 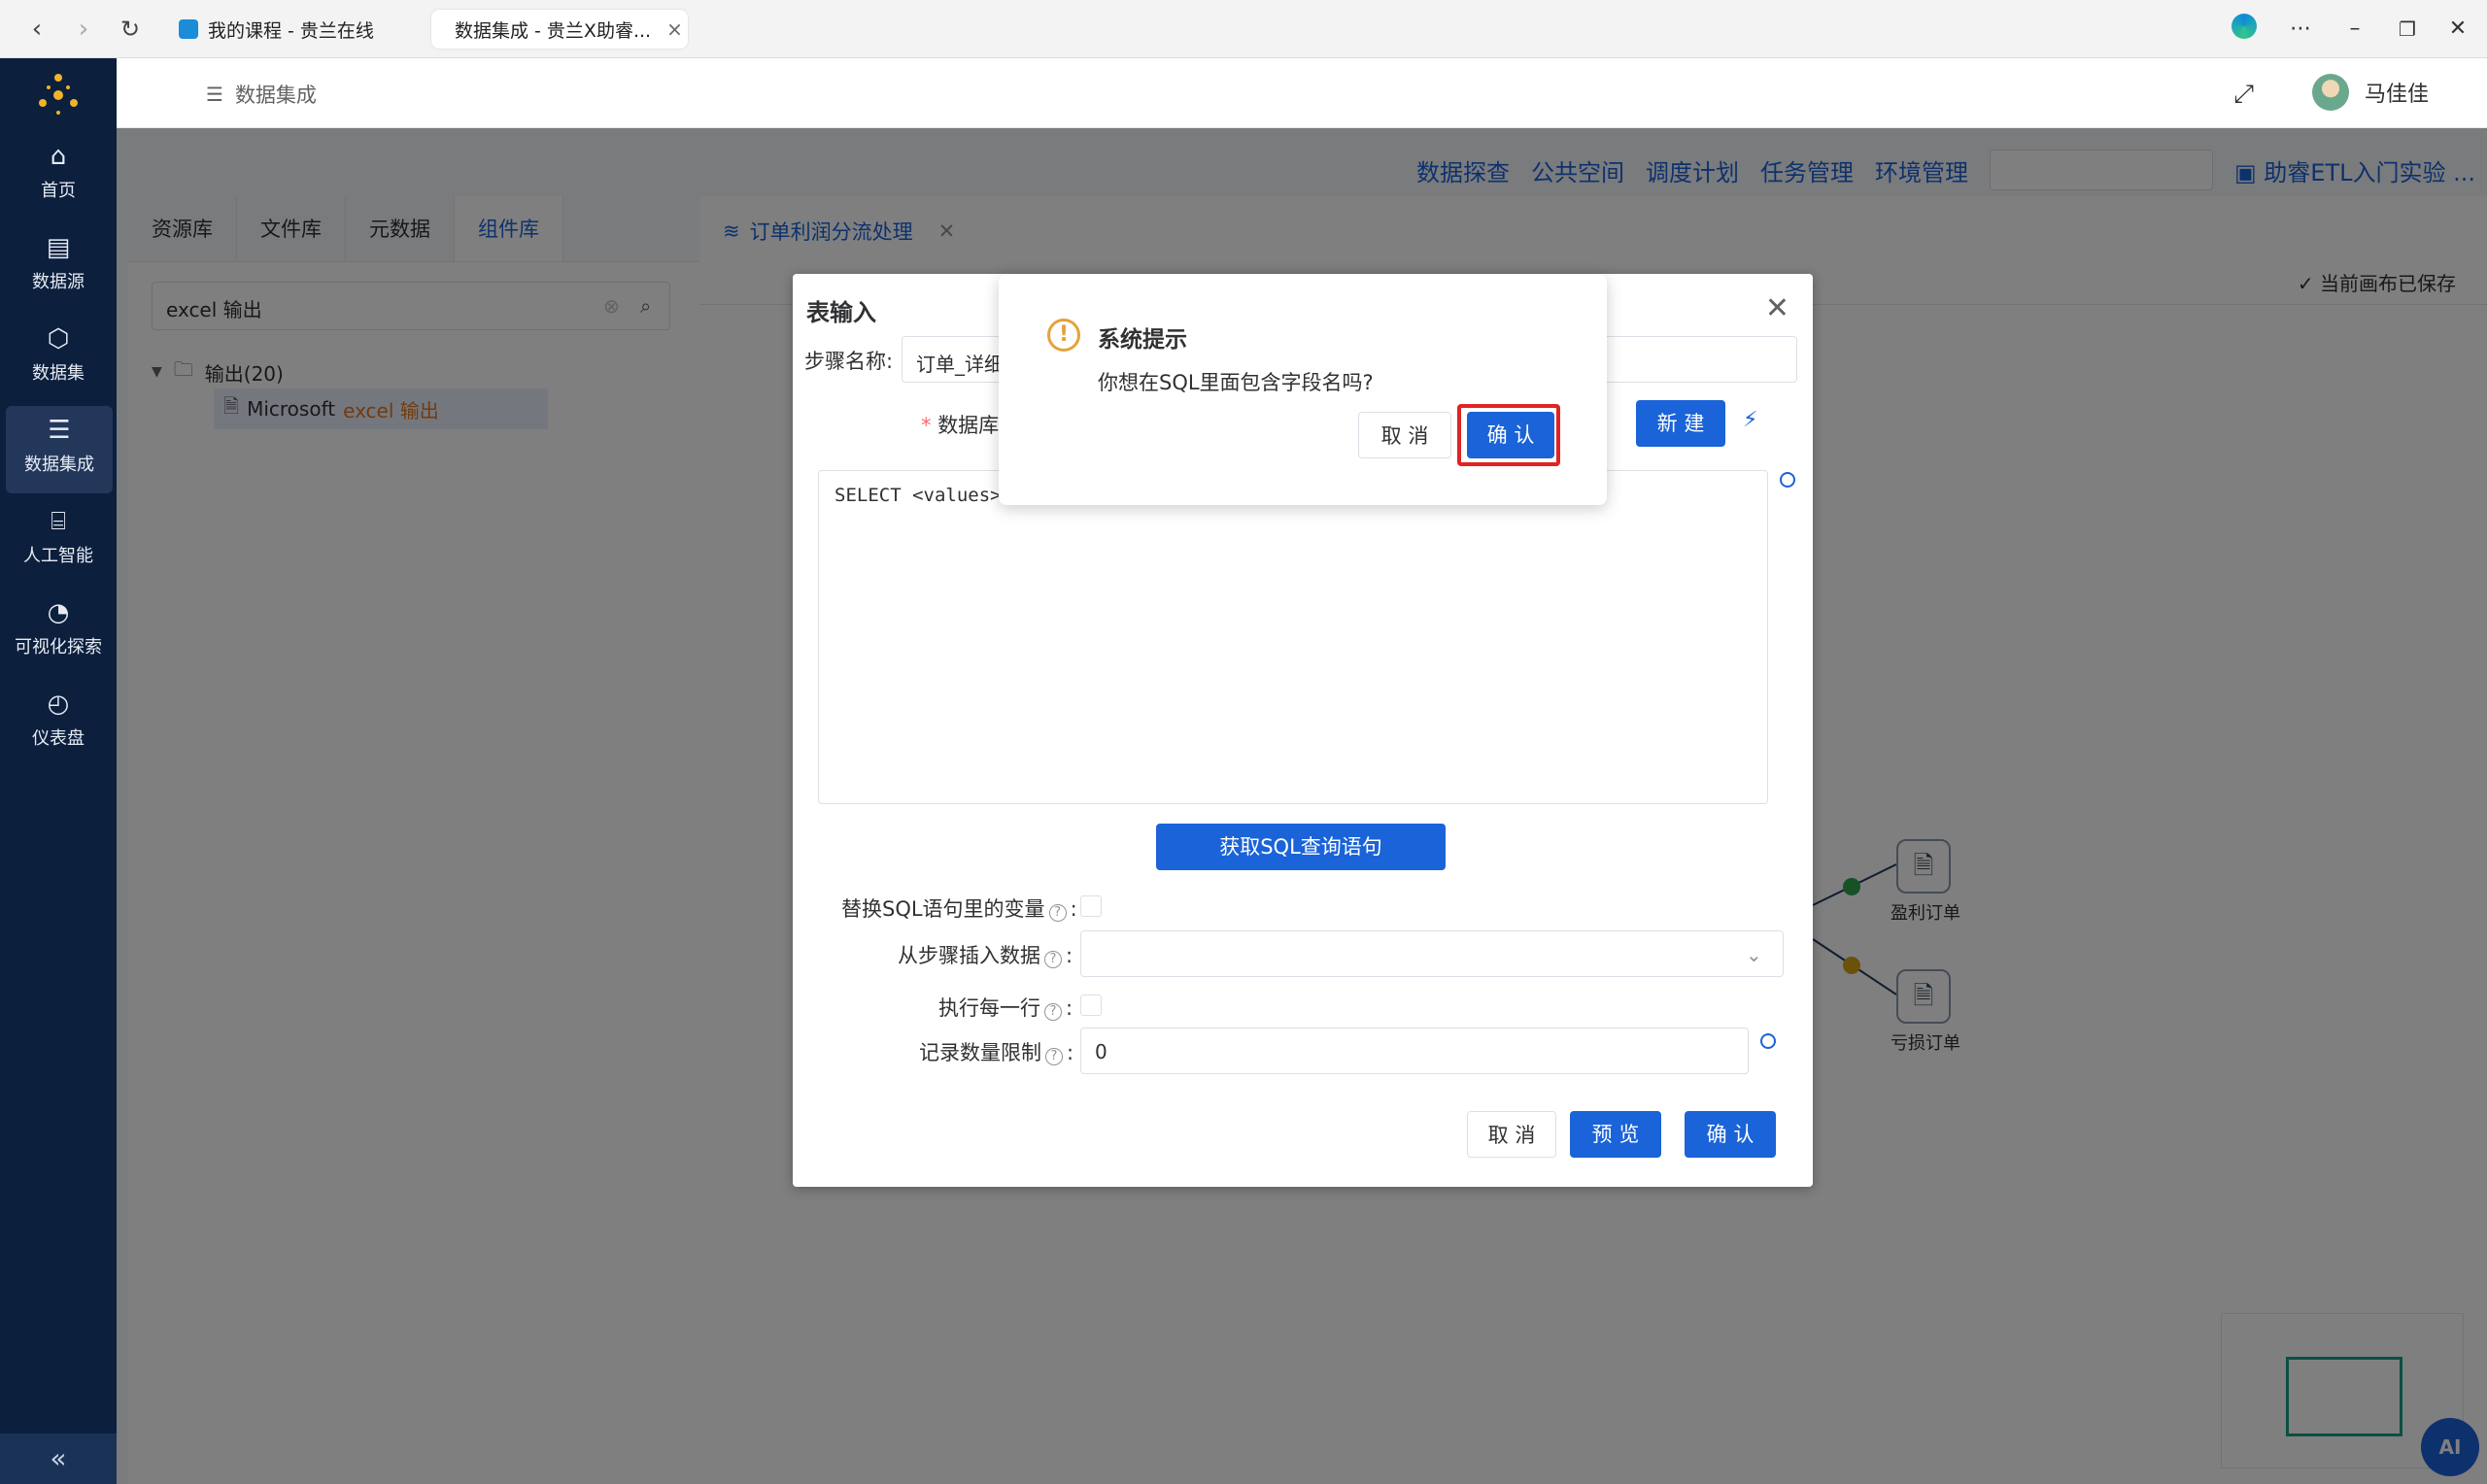 What do you see at coordinates (1615, 1135) in the screenshot?
I see `dialog-preview-button: 预 览` at bounding box center [1615, 1135].